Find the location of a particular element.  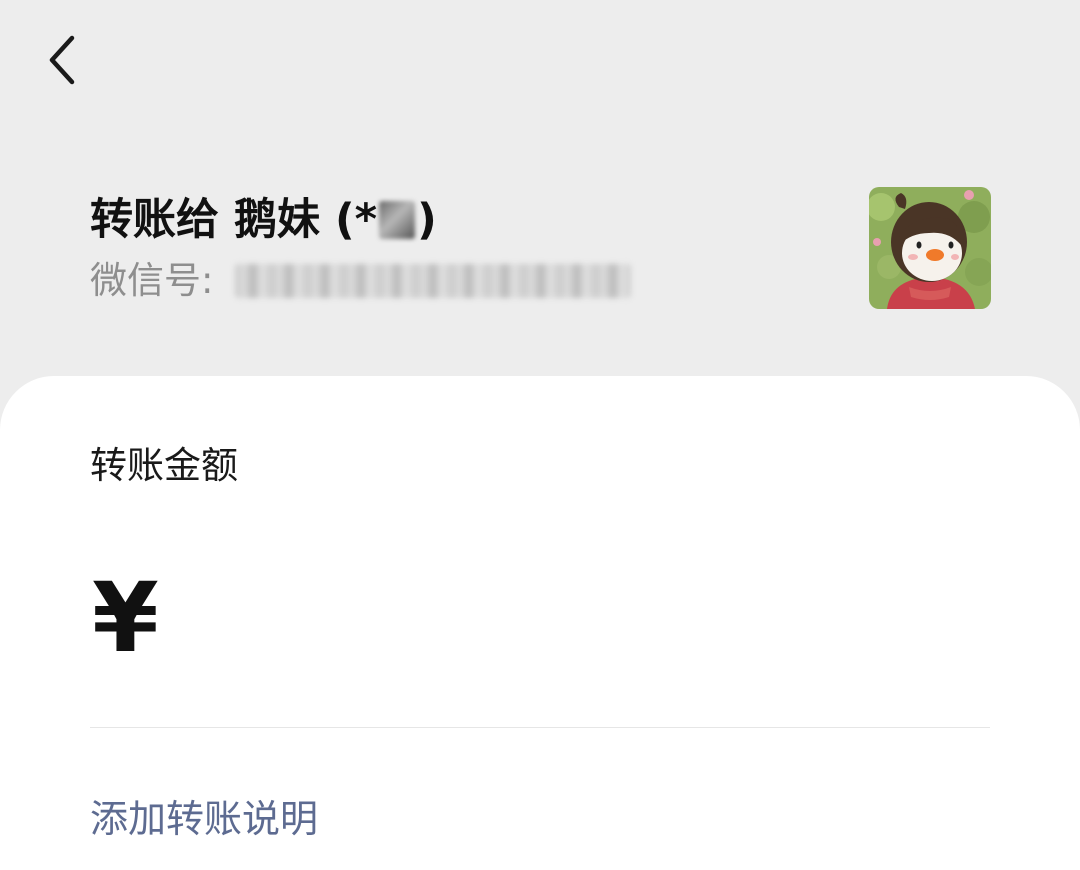

recipient-info: 转账给 鹅妹 (* ) 微信号: is located at coordinates (361, 246).